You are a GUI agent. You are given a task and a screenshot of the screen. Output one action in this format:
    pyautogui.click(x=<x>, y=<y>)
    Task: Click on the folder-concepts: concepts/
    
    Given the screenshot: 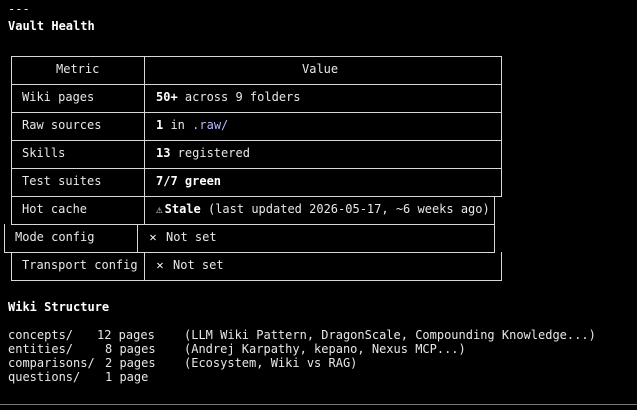 What is the action you would take?
    pyautogui.click(x=41, y=335)
    